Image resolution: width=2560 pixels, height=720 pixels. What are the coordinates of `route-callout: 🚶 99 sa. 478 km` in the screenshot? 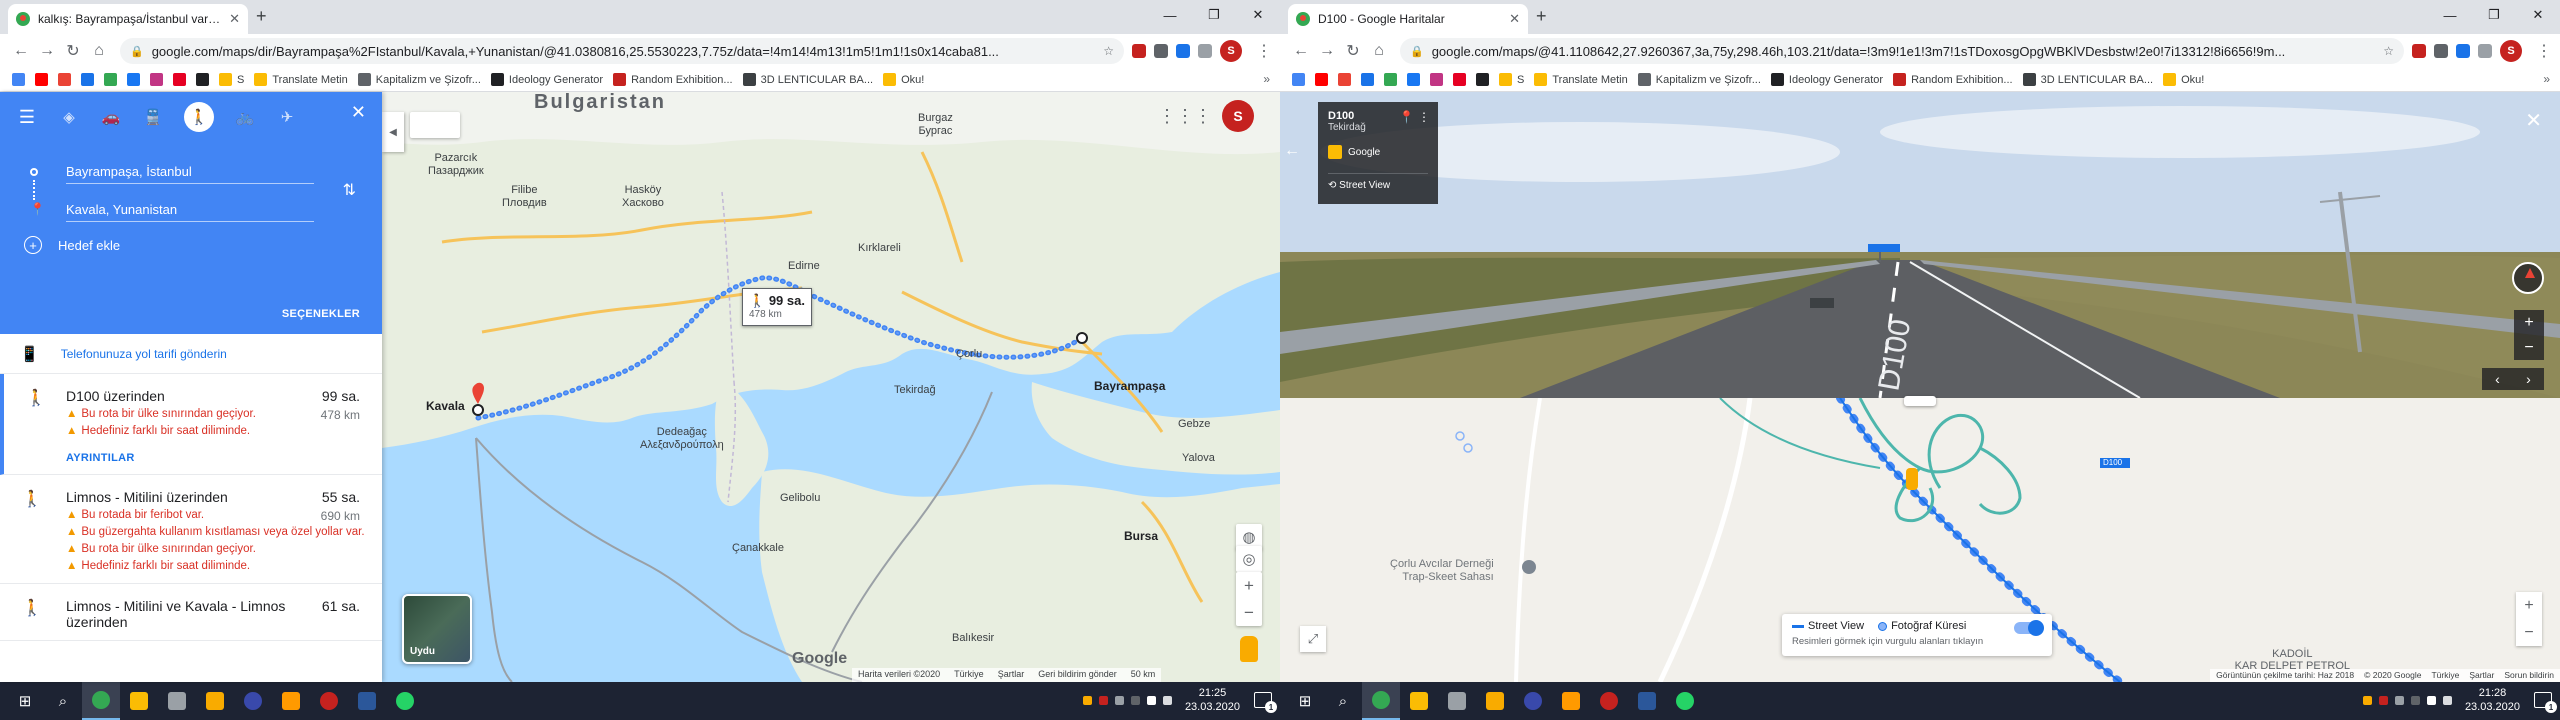 It's located at (777, 307).